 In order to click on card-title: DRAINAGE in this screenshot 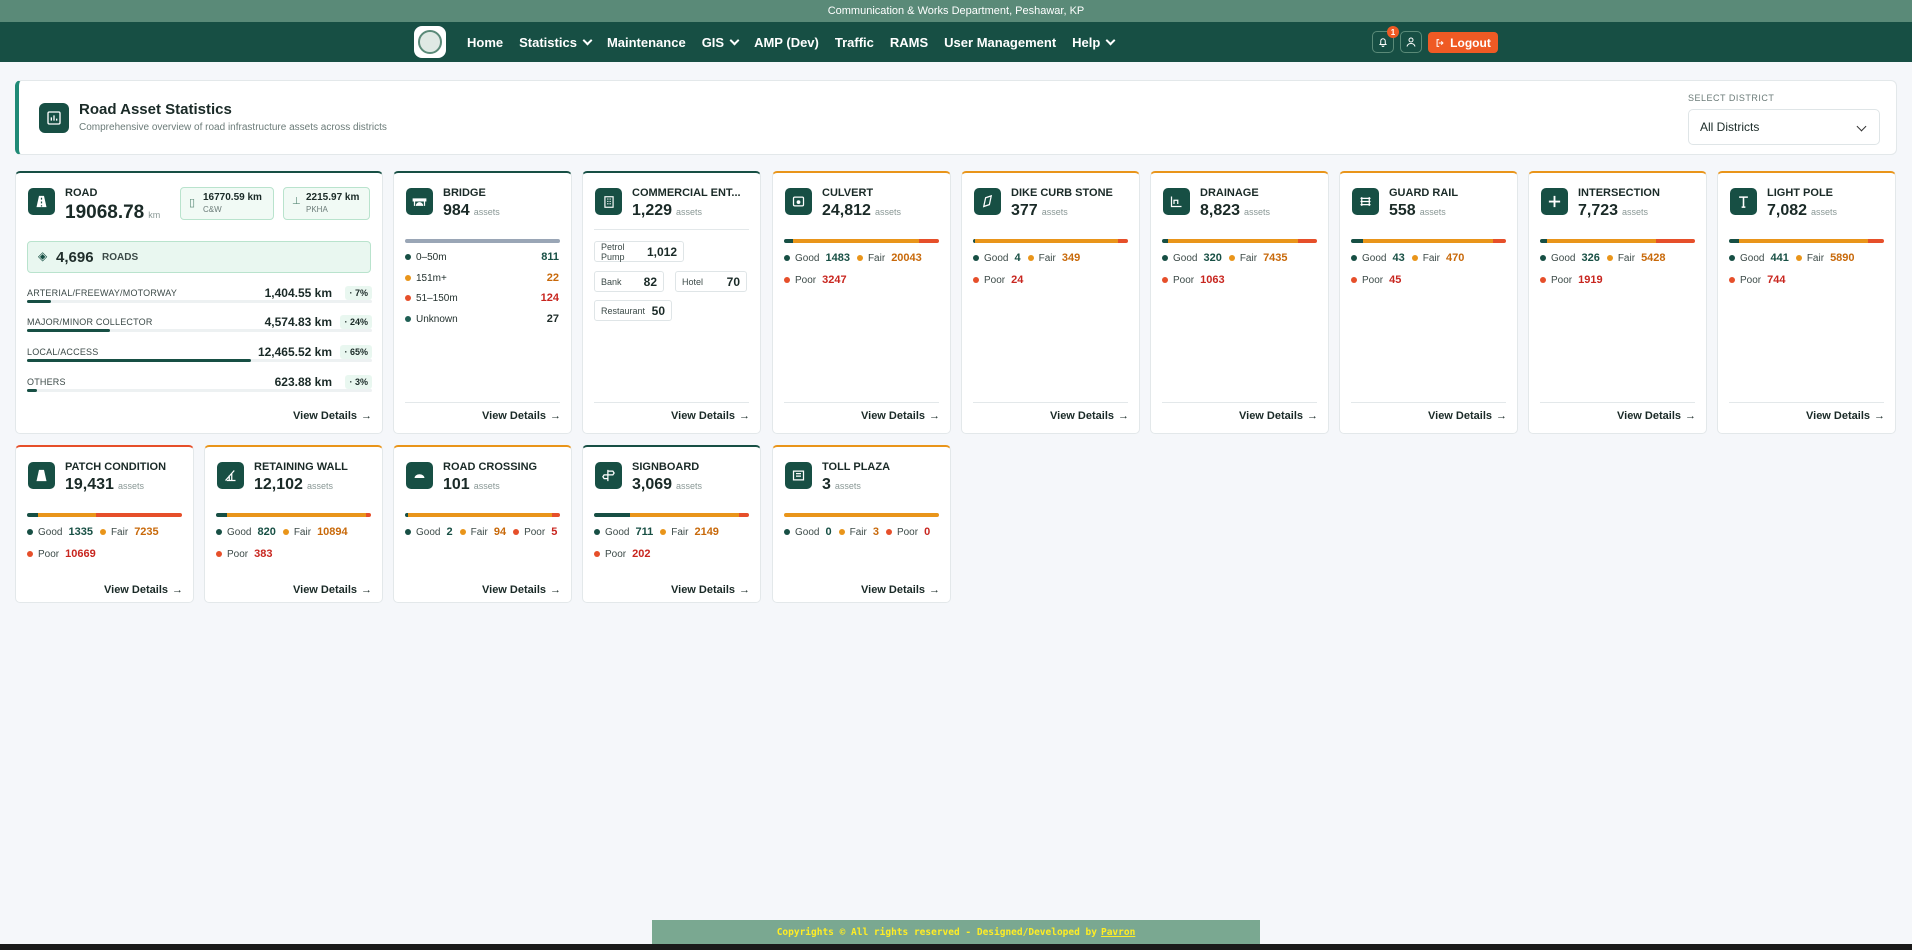, I will do `click(1229, 193)`.